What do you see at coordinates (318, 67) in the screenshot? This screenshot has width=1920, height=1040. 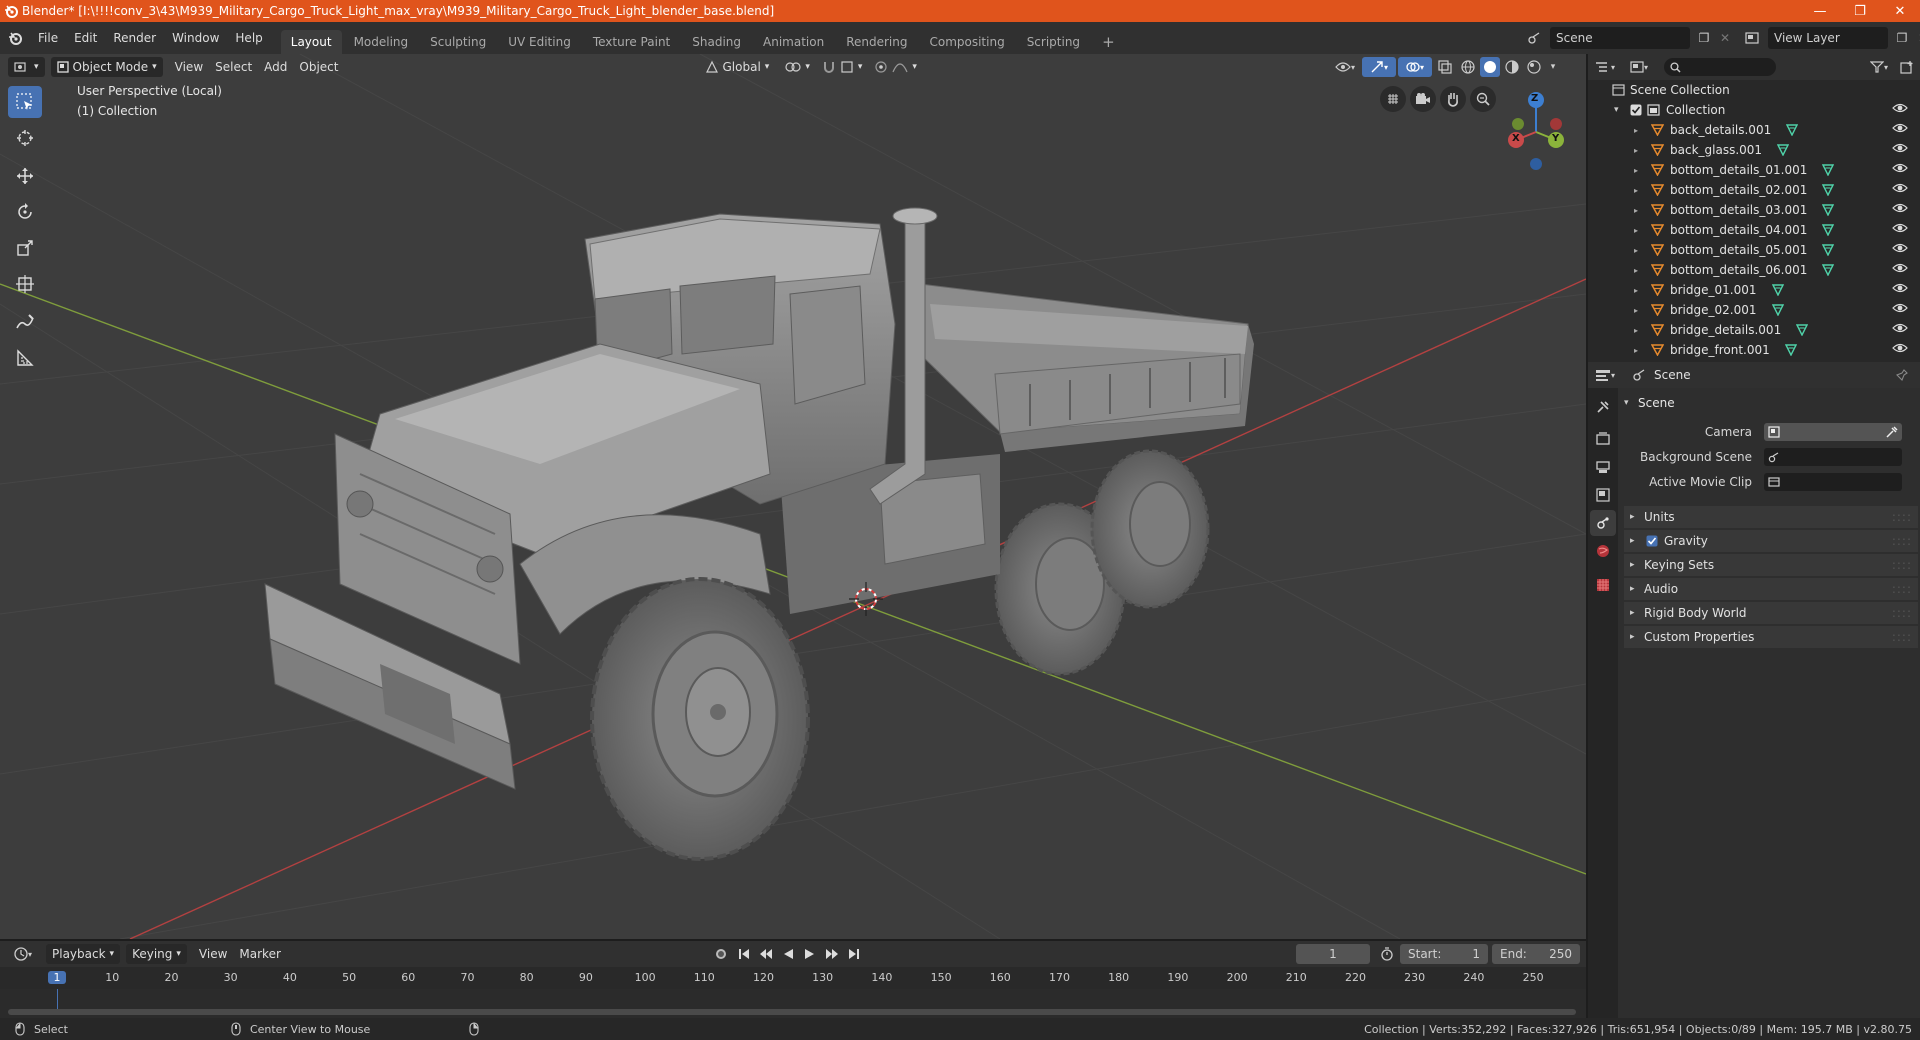 I see `viewport-menu-object: Object` at bounding box center [318, 67].